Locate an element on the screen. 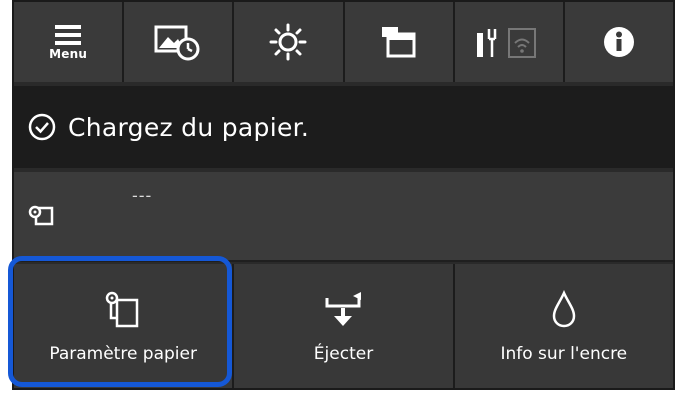 The height and width of the screenshot is (401, 689). brightness-button is located at coordinates (289, 42).